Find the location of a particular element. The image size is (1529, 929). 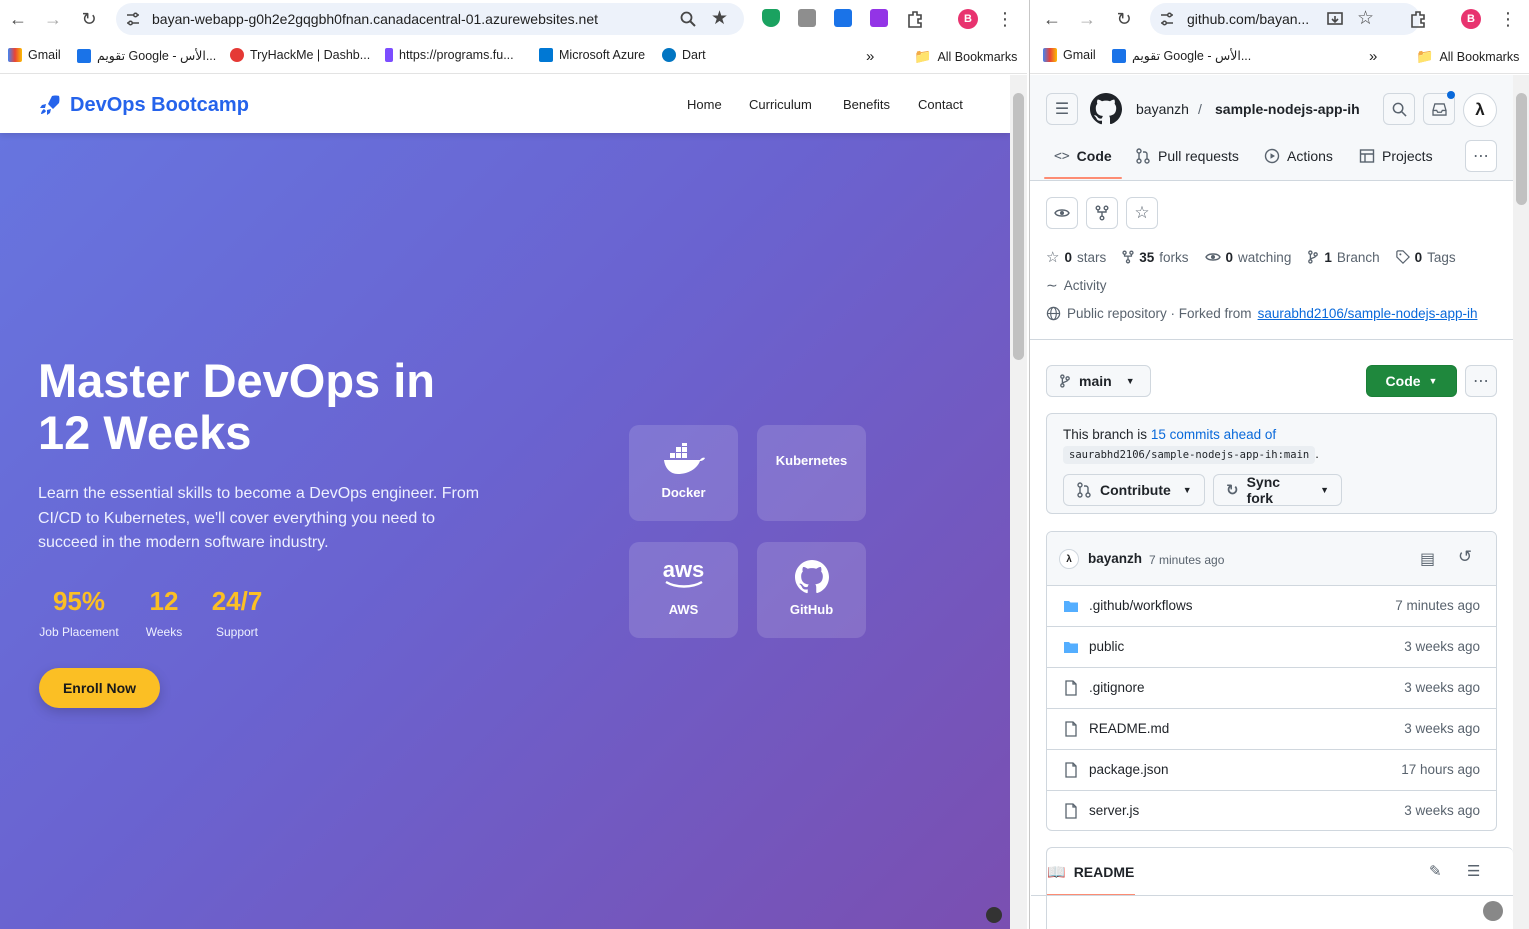

tab-projects: Projects is located at coordinates (1396, 156).